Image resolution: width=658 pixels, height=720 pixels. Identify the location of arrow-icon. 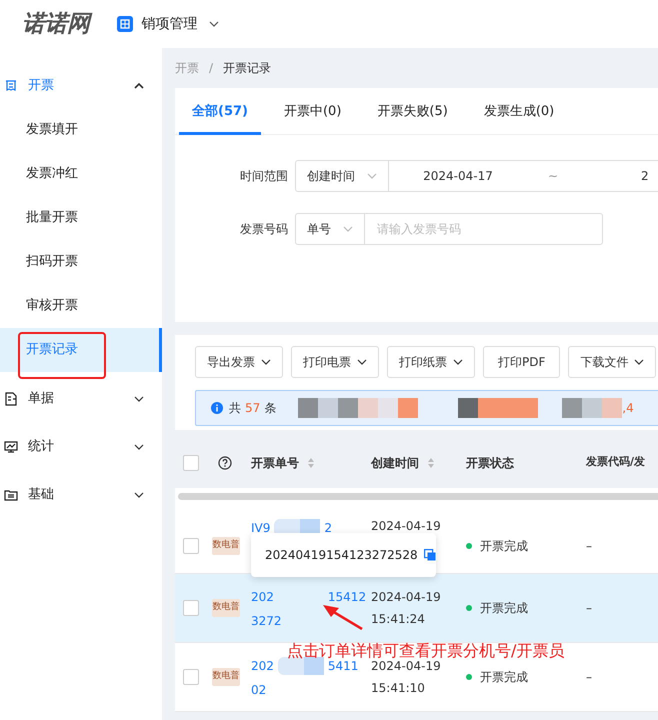
(343, 617).